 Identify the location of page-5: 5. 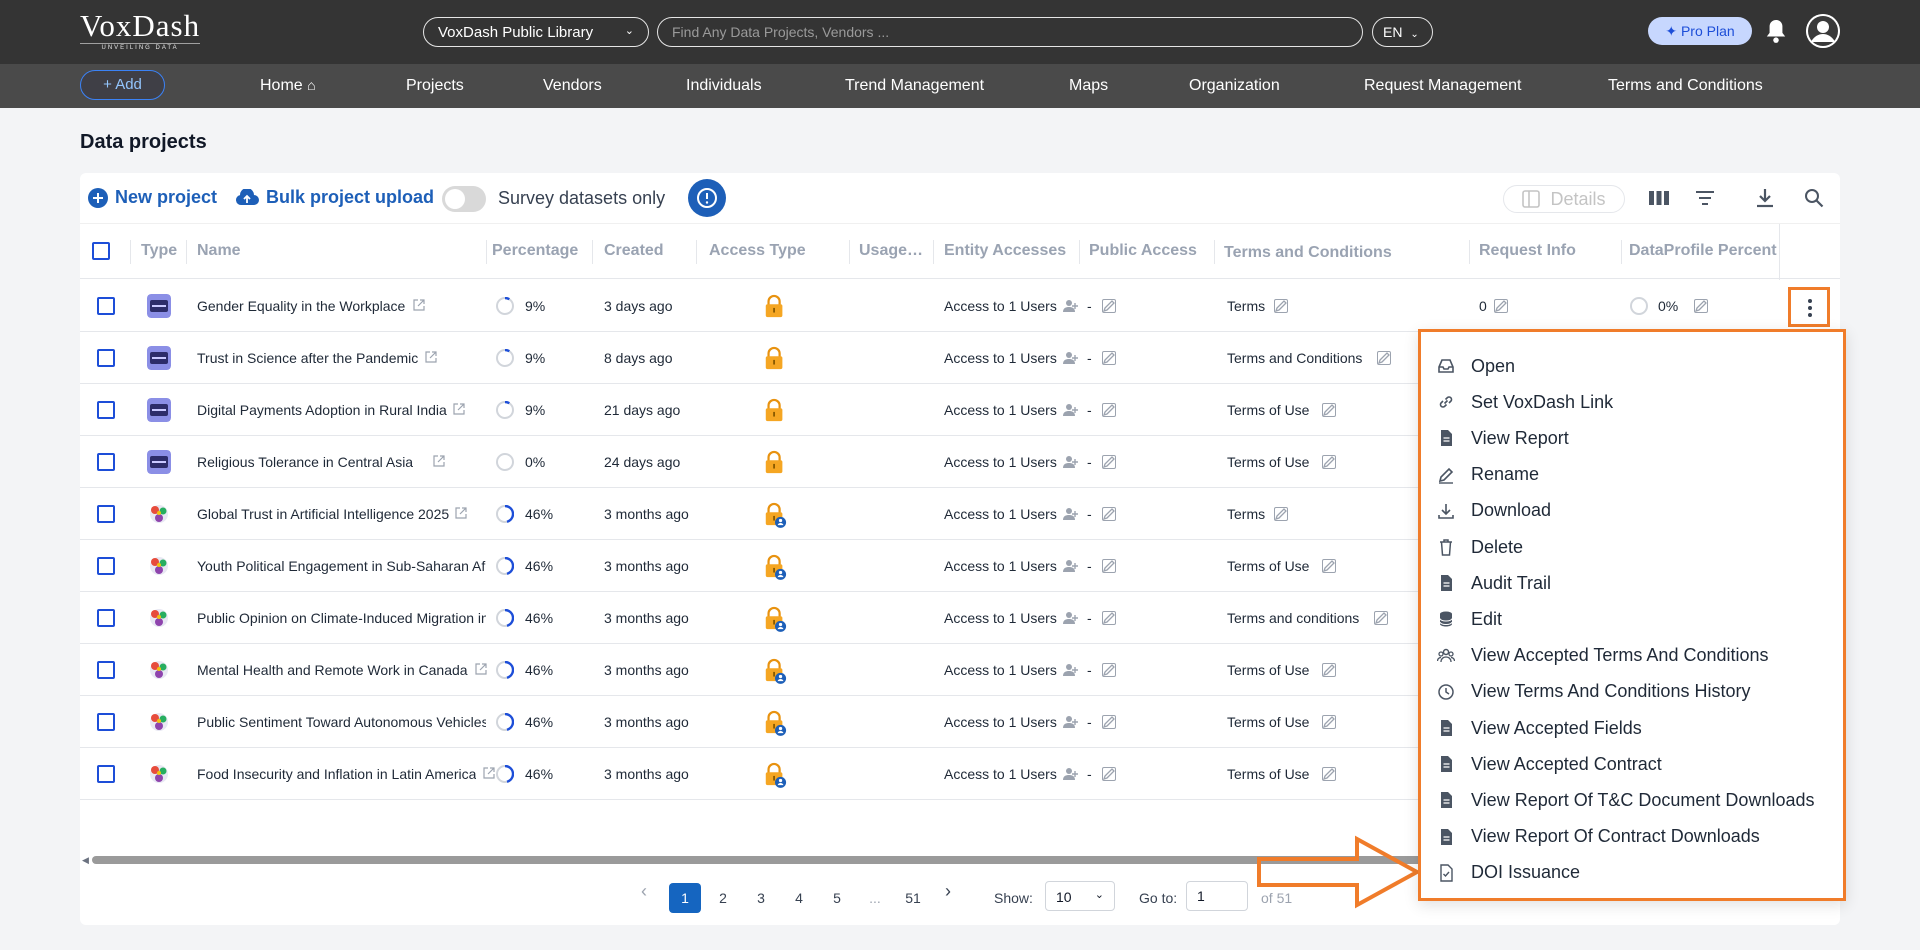
(837, 898).